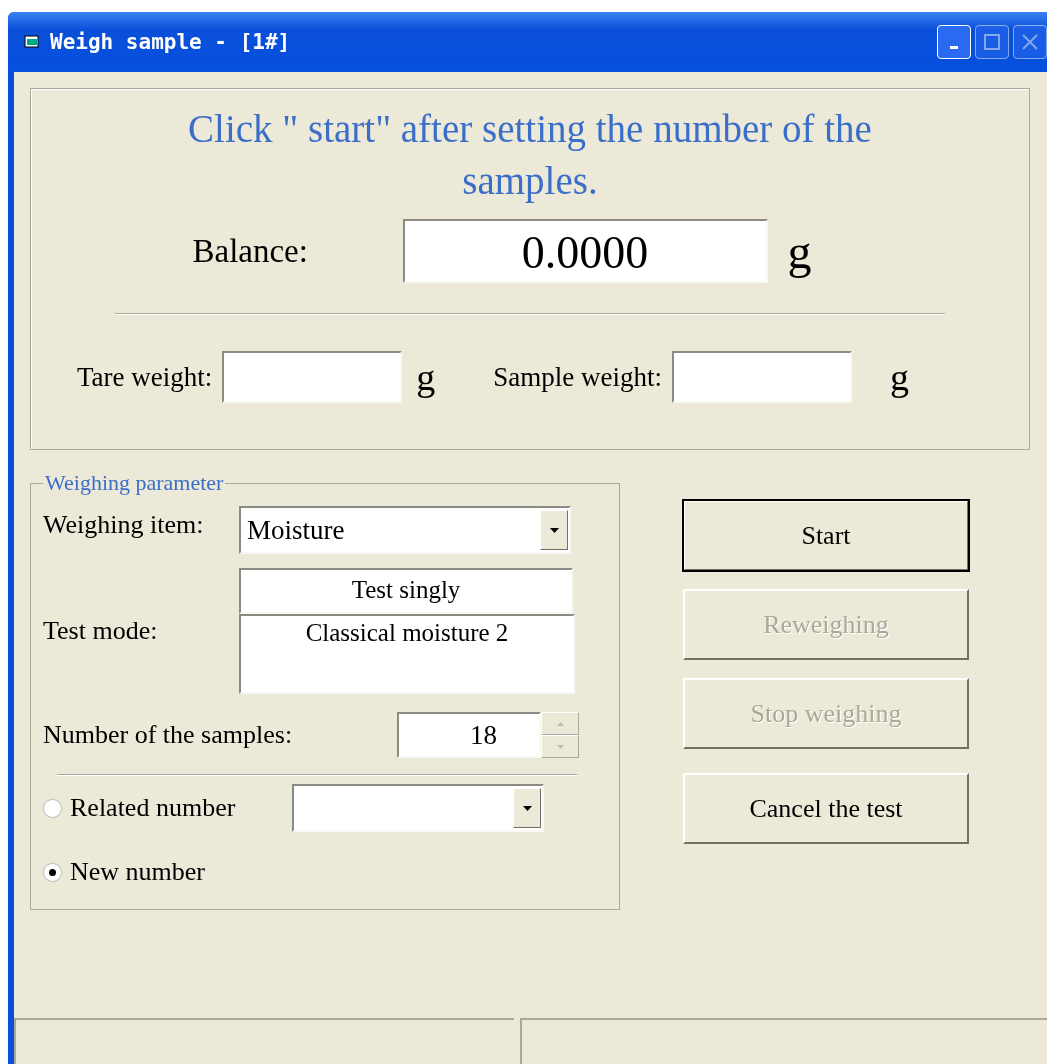 This screenshot has width=1047, height=1064. I want to click on down-arrow-icon, so click(560, 746).